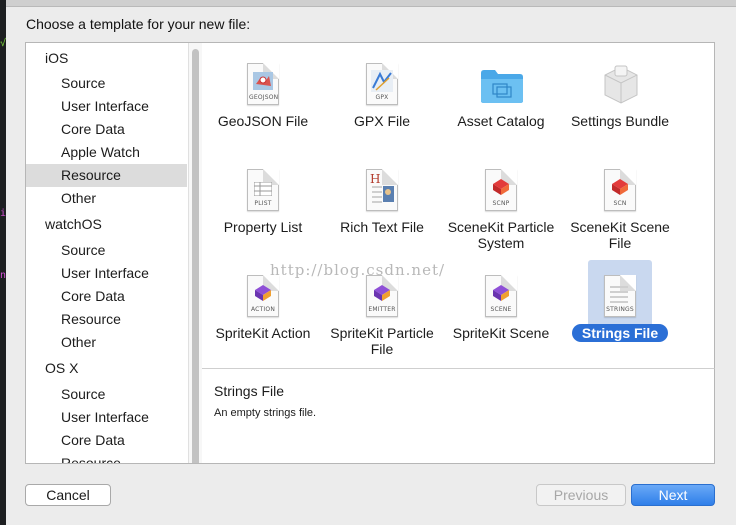 The width and height of the screenshot is (736, 525). What do you see at coordinates (263, 333) in the screenshot?
I see `template-label: SpriteKit Action` at bounding box center [263, 333].